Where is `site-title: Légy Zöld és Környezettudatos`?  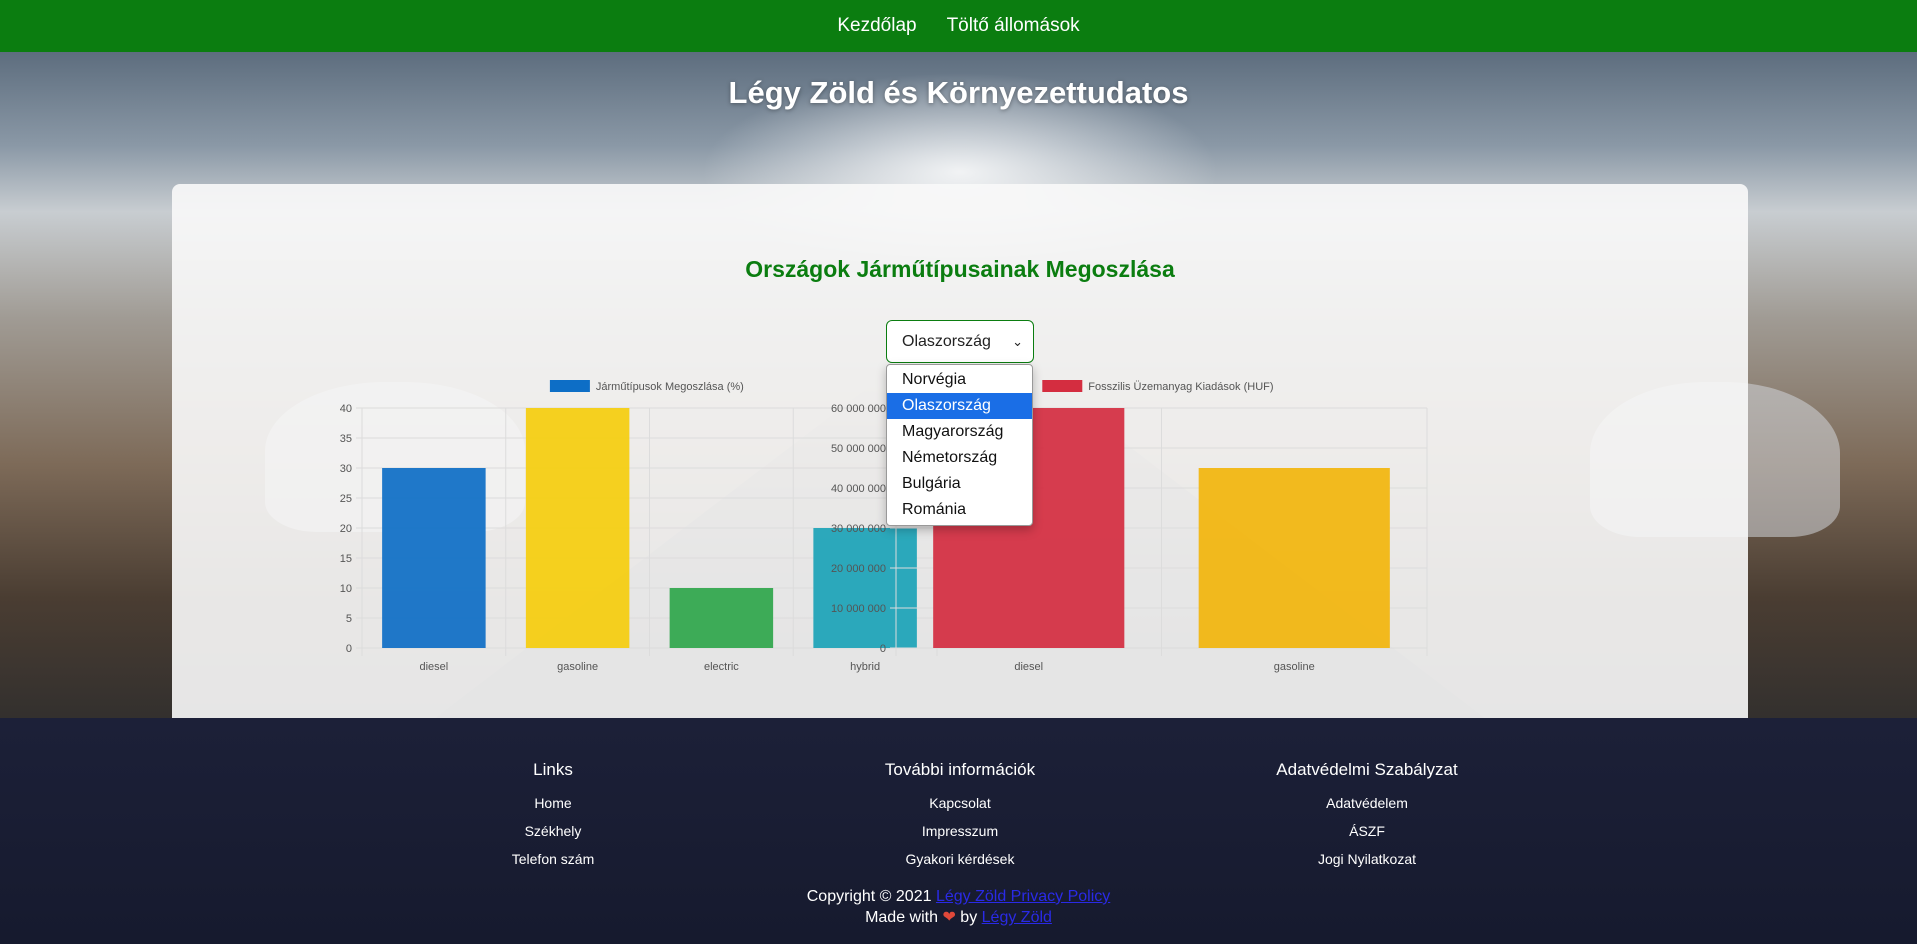
site-title: Légy Zöld és Környezettudatos is located at coordinates (958, 92).